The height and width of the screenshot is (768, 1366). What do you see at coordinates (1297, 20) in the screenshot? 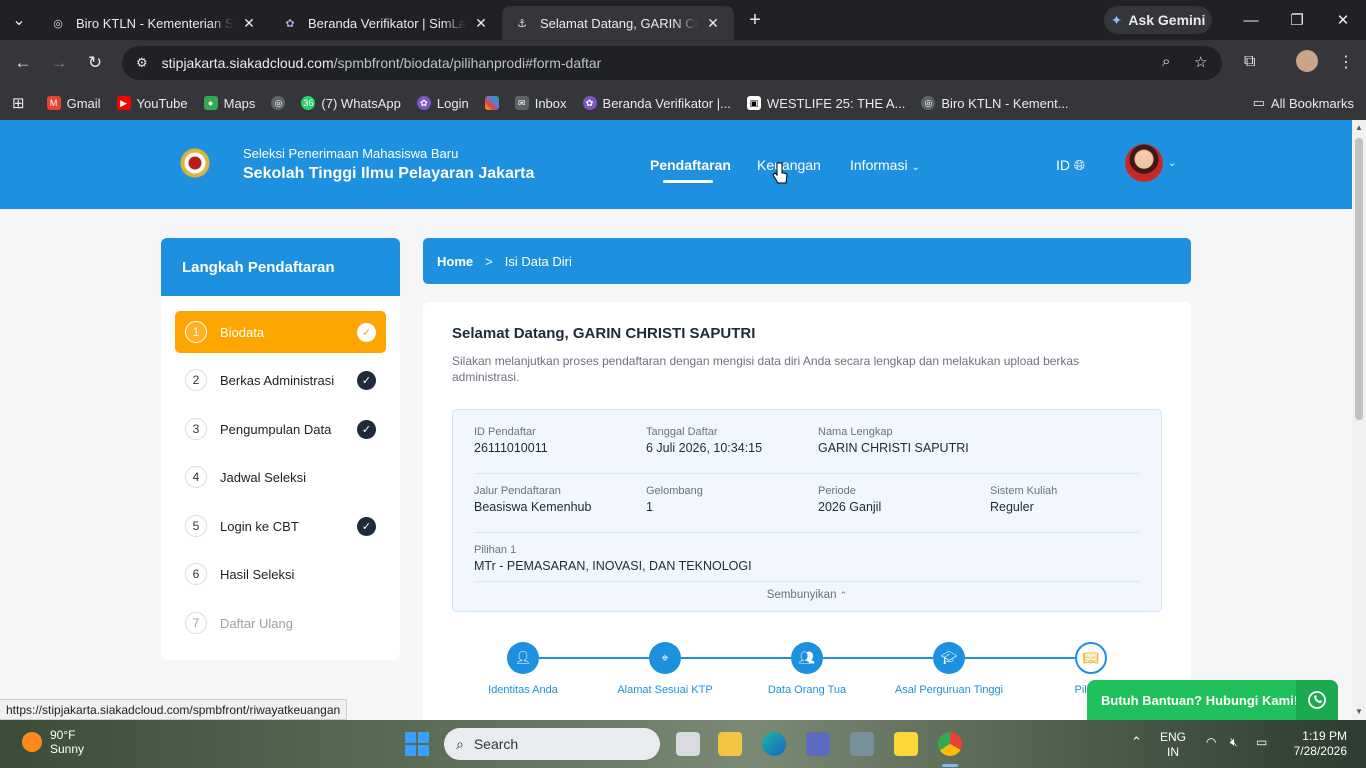
I see `restore-button: ❐` at bounding box center [1297, 20].